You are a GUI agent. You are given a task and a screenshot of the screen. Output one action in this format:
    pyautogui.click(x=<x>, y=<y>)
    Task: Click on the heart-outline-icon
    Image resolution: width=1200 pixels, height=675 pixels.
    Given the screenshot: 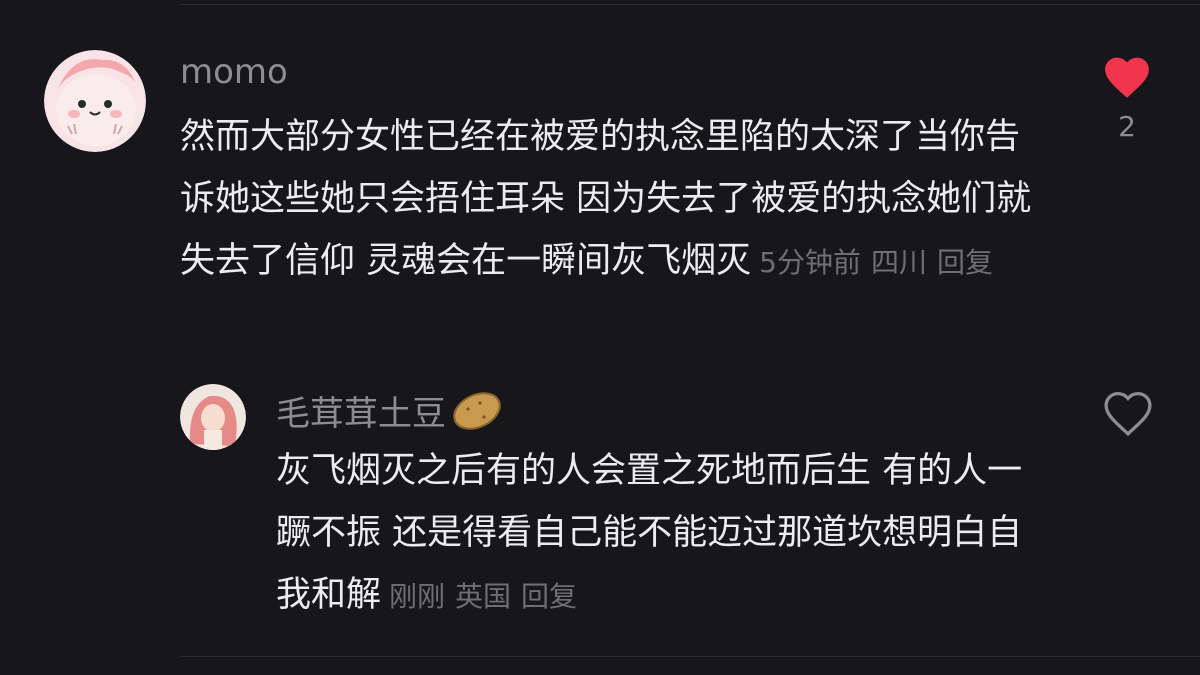 What is the action you would take?
    pyautogui.click(x=1128, y=414)
    